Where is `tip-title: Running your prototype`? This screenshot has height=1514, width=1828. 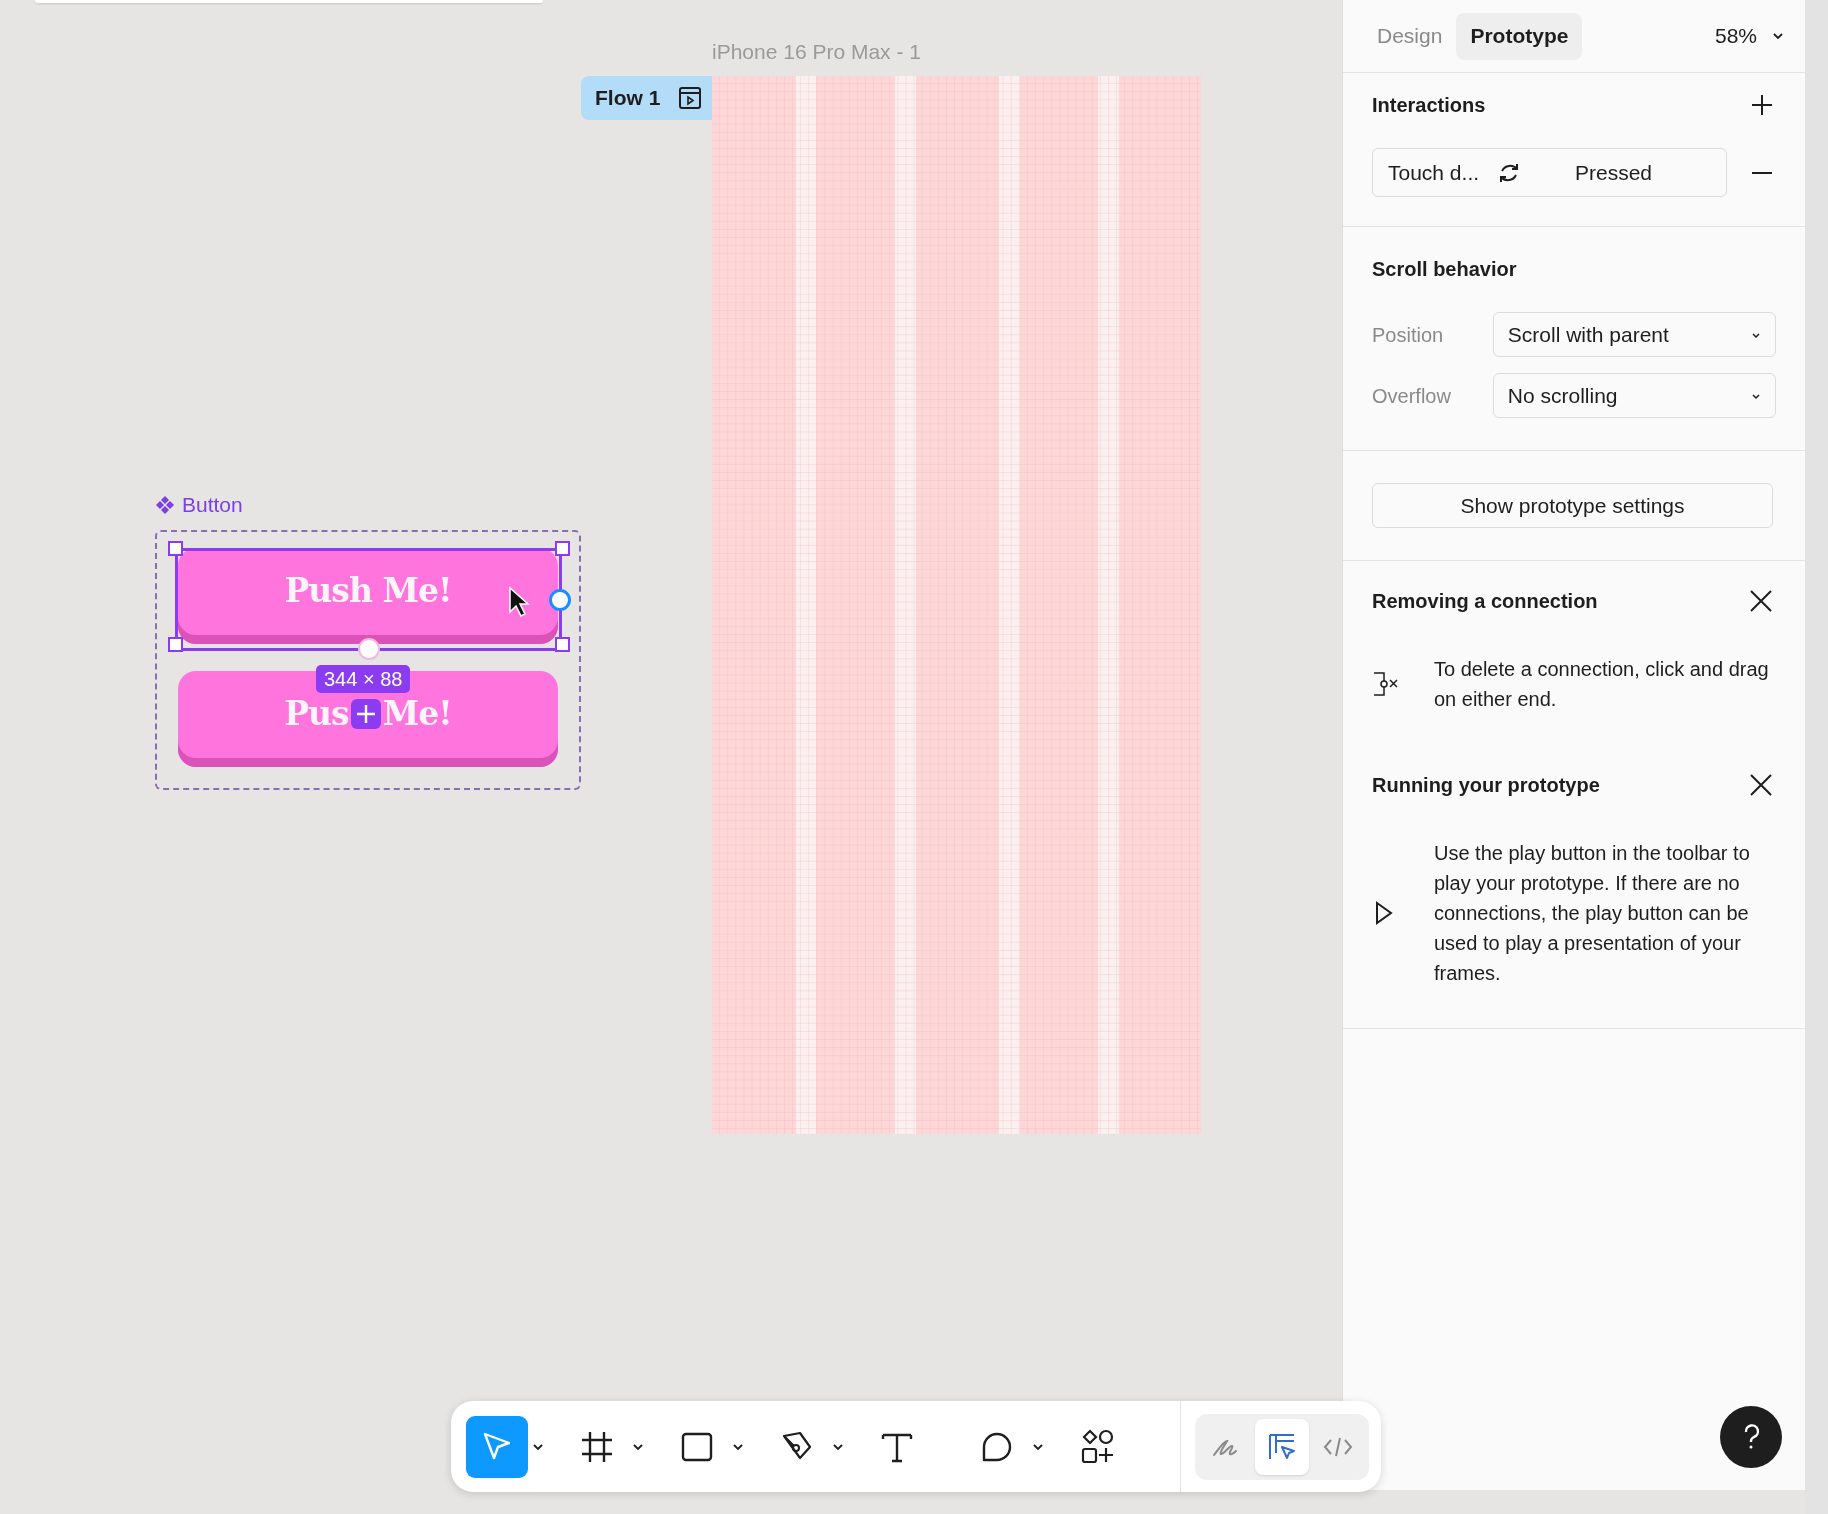 tip-title: Running your prototype is located at coordinates (1486, 785).